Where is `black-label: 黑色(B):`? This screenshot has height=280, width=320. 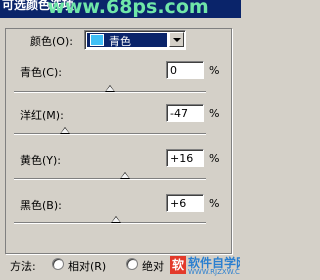 black-label: 黑色(B): is located at coordinates (41, 205).